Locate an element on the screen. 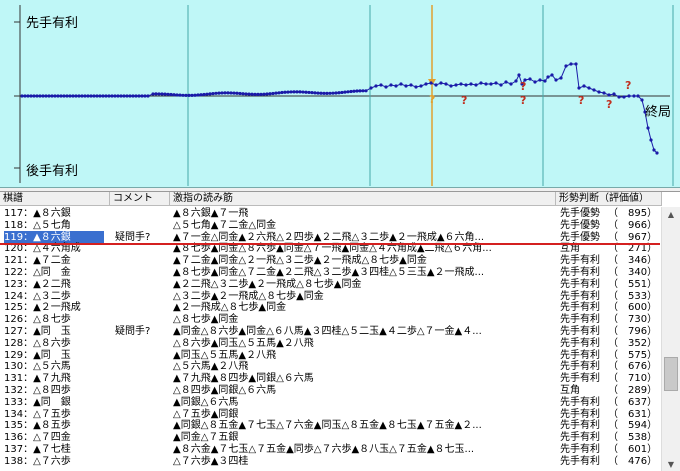 Image resolution: width=680 pixels, height=471 pixels. column-header-judgment: 形勢判断（評価値） is located at coordinates (609, 199).